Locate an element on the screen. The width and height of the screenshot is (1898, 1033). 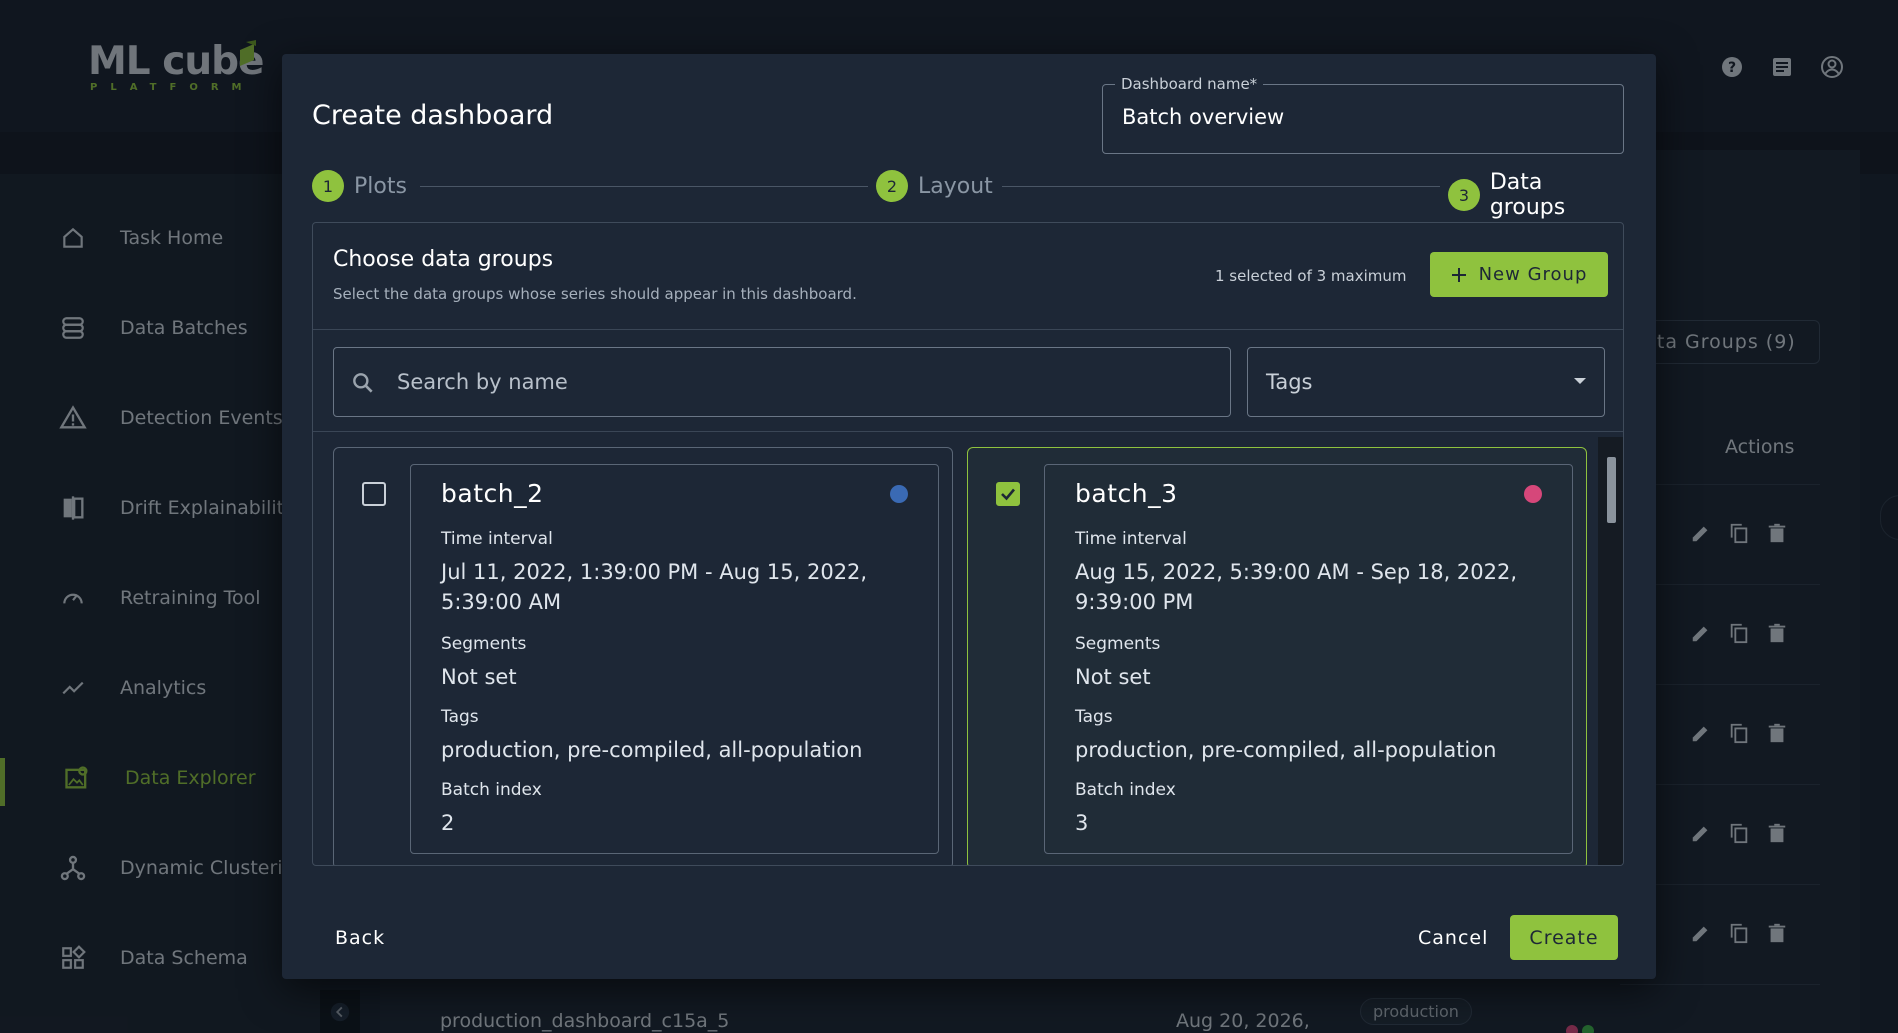
step-number: 1 is located at coordinates (328, 186).